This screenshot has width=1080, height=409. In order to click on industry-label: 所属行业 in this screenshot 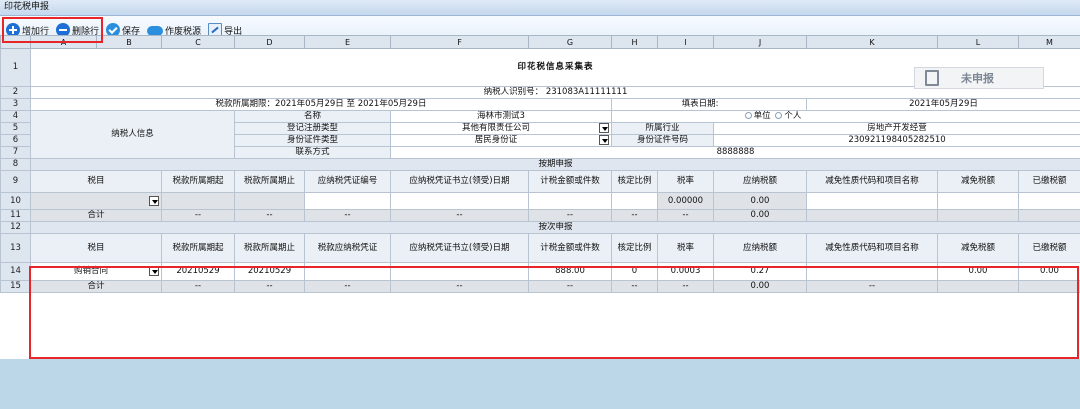, I will do `click(662, 128)`.